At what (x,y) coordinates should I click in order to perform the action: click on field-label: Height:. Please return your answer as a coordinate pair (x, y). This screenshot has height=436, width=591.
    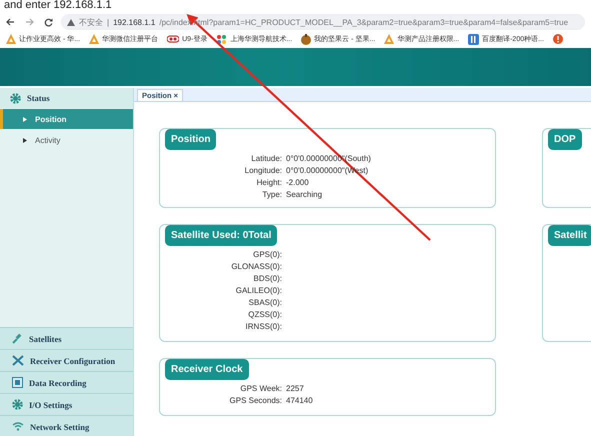
    Looking at the image, I should click on (269, 182).